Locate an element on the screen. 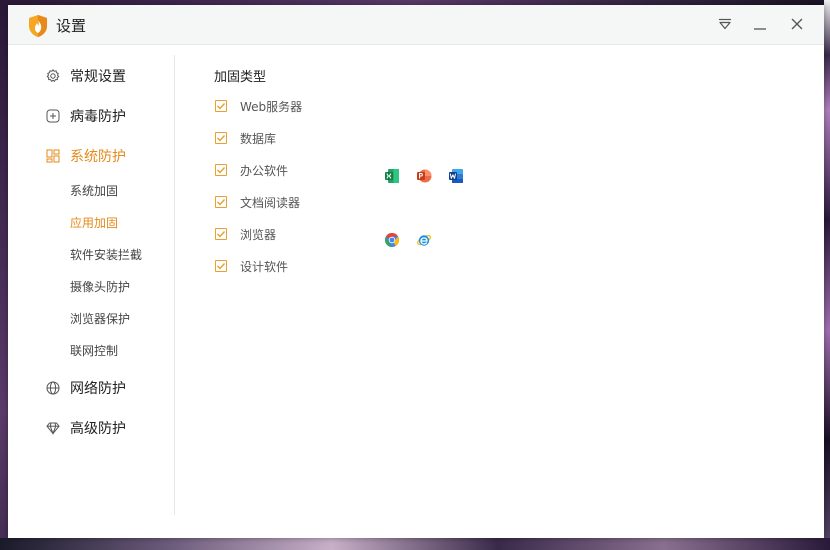 The image size is (830, 550). option-web-server: Web服务器 is located at coordinates (258, 106).